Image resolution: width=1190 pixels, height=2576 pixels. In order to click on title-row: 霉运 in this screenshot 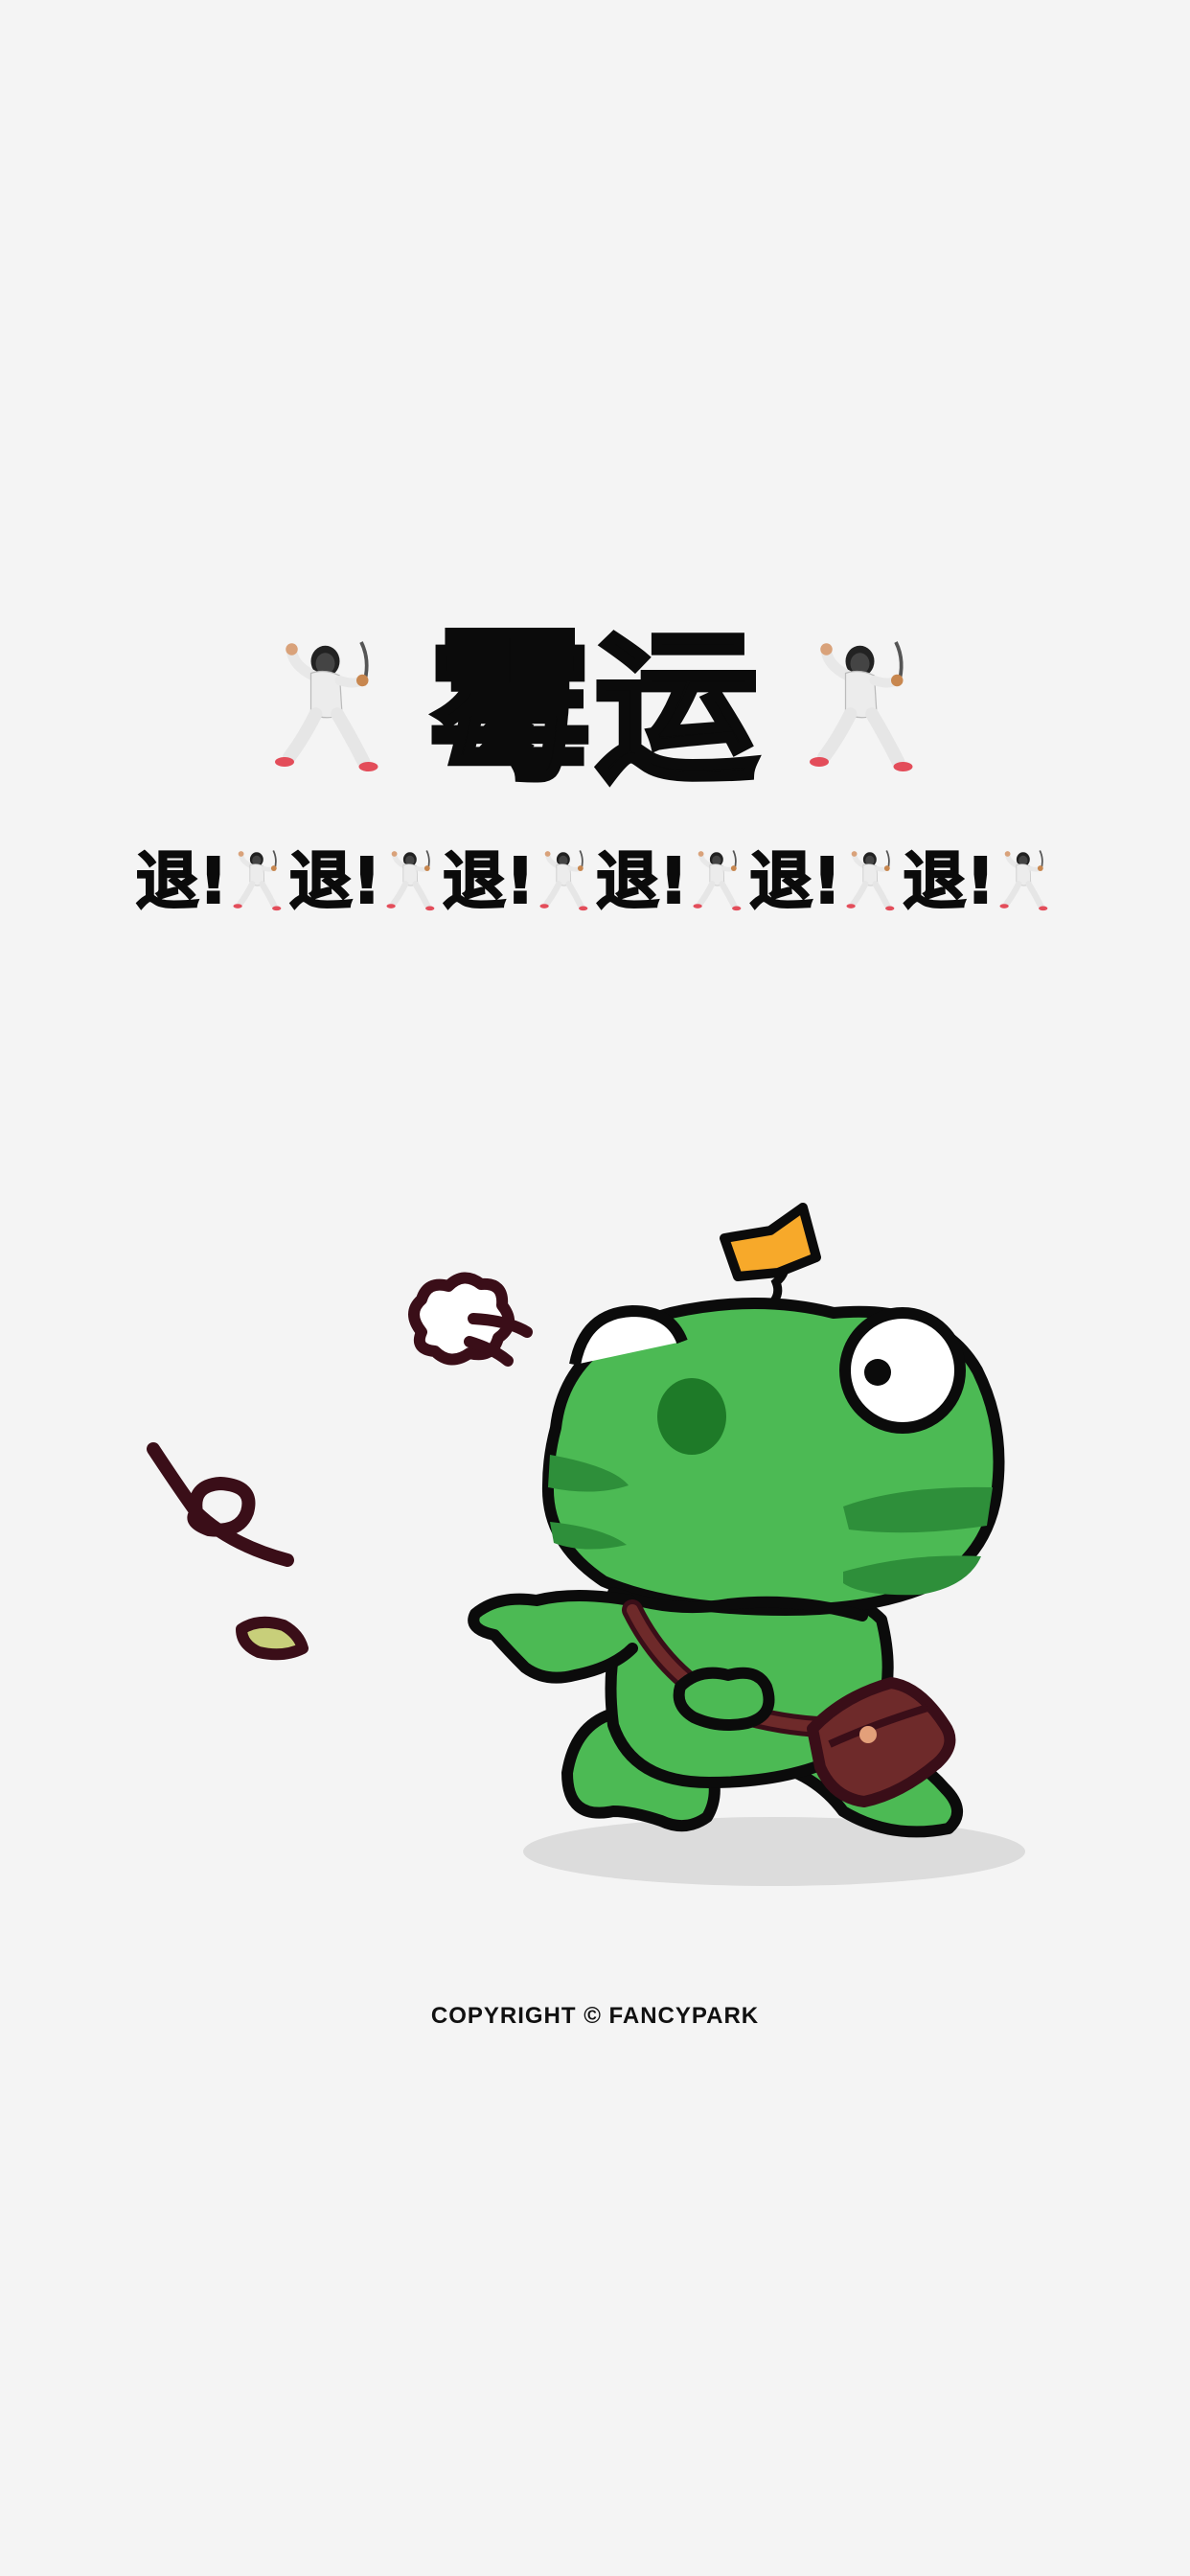, I will do `click(595, 709)`.